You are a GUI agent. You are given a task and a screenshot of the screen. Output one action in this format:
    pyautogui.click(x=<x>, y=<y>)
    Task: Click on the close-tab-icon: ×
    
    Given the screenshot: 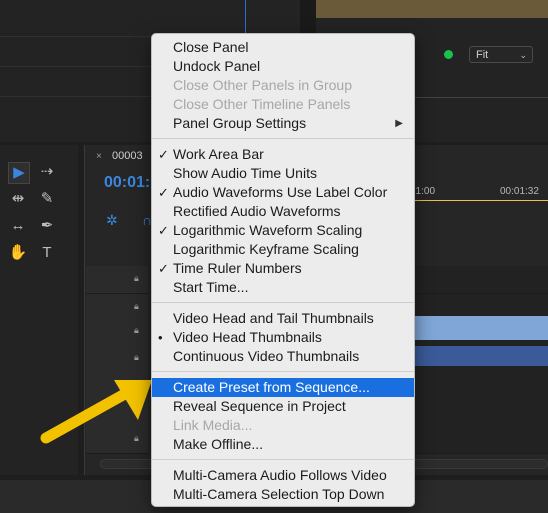 What is the action you would take?
    pyautogui.click(x=99, y=156)
    